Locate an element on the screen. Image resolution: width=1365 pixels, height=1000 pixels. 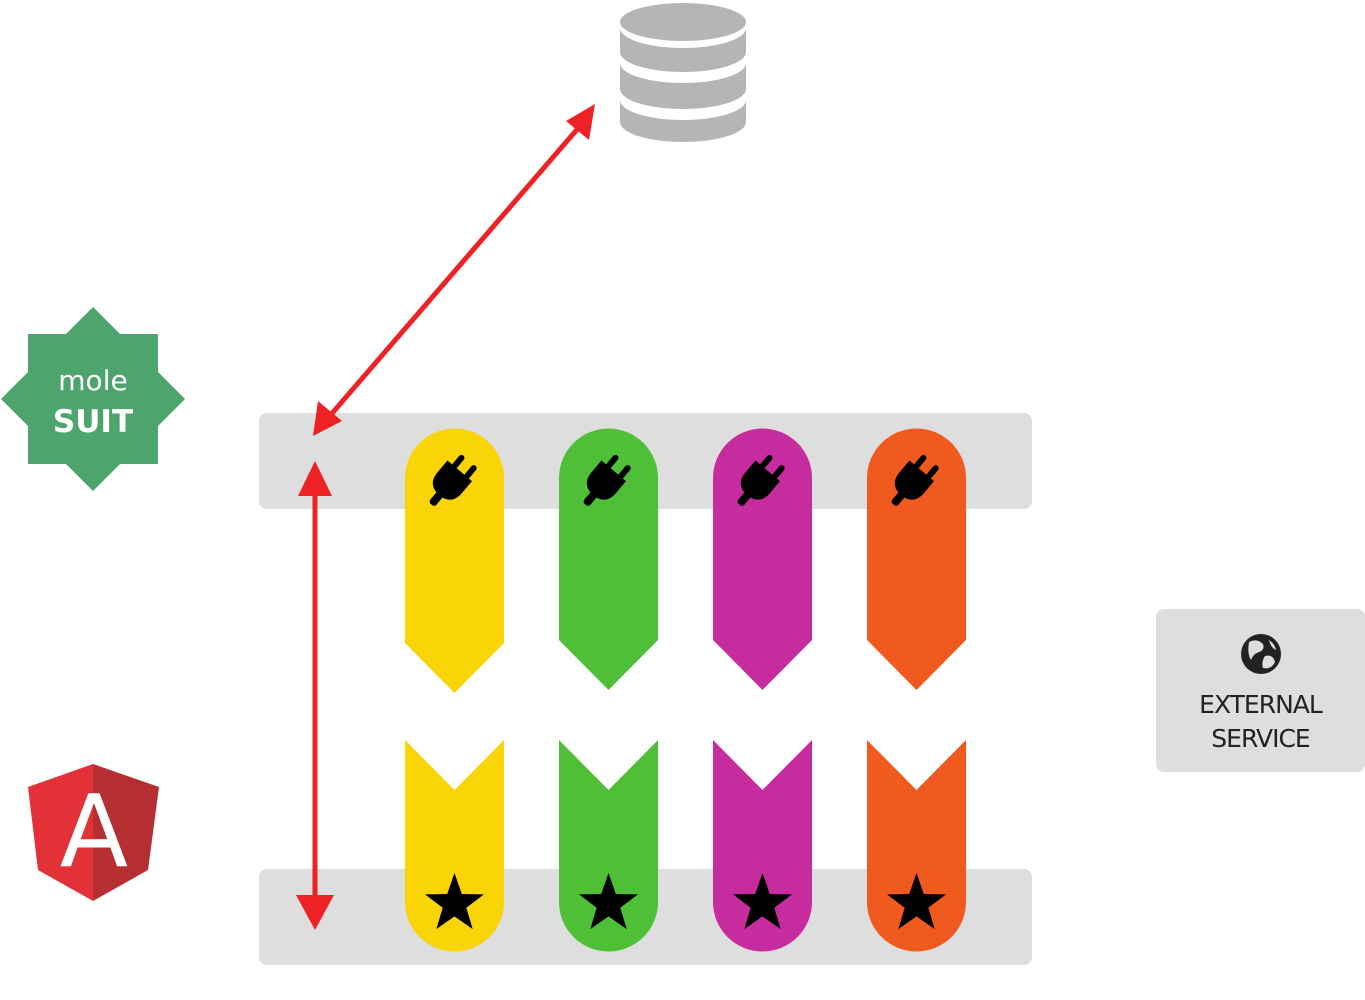
mole-suit-logo: mole SUIT is located at coordinates (93, 399).